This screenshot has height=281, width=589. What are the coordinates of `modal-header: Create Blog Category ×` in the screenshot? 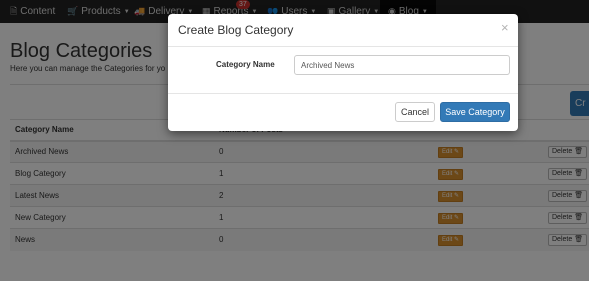 It's located at (343, 30).